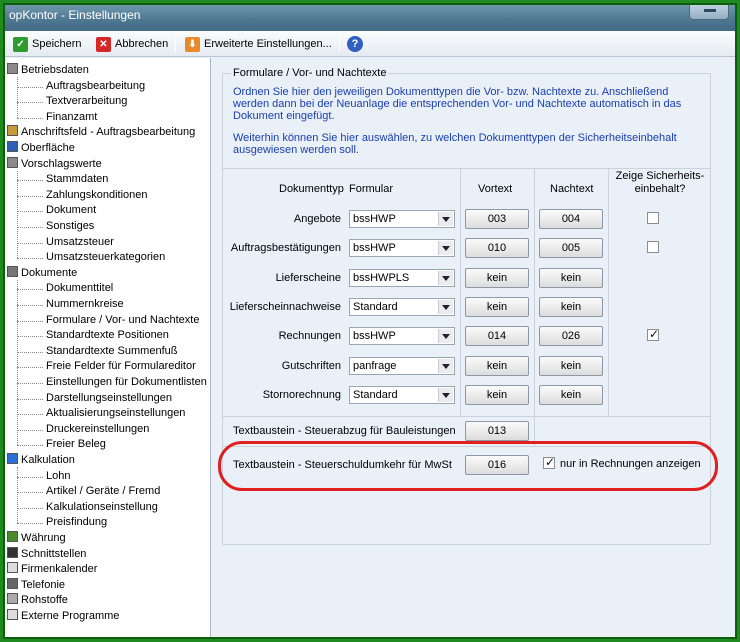 Image resolution: width=740 pixels, height=642 pixels. What do you see at coordinates (63, 616) in the screenshot?
I see `tree-item: Externe Programme` at bounding box center [63, 616].